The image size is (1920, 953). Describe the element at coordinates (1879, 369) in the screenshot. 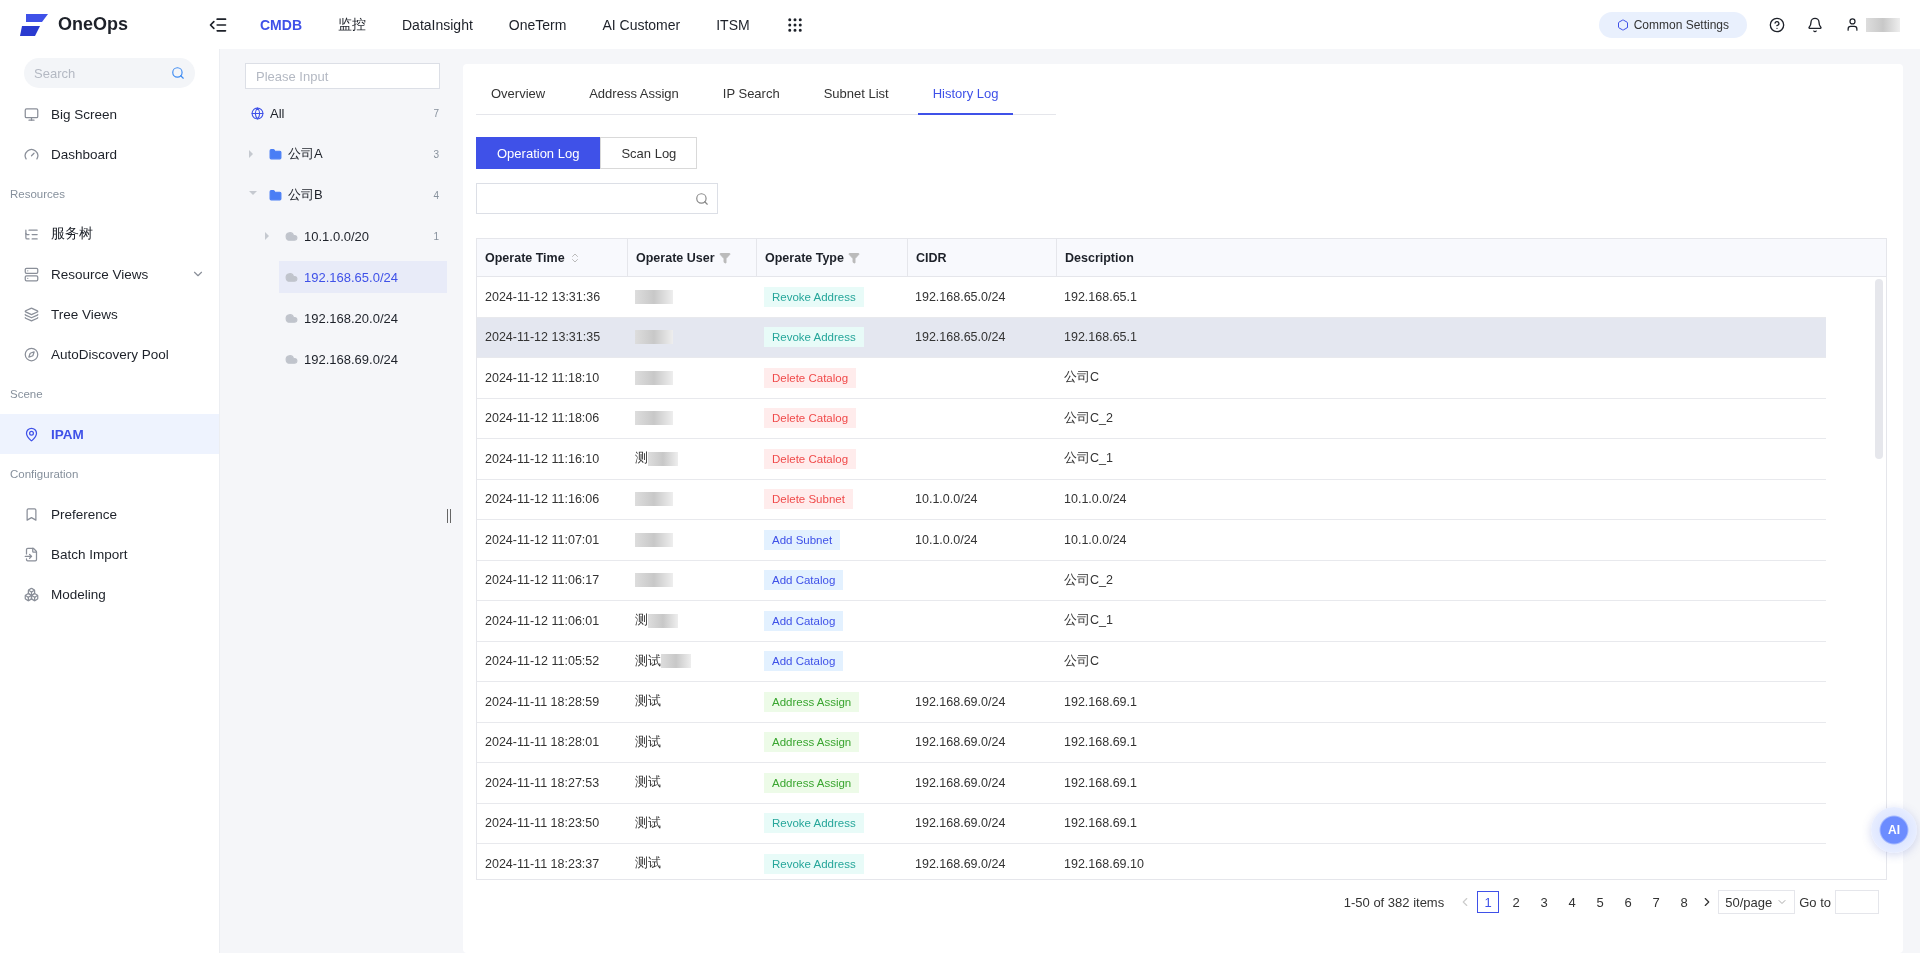

I see `scrollbar` at that location.